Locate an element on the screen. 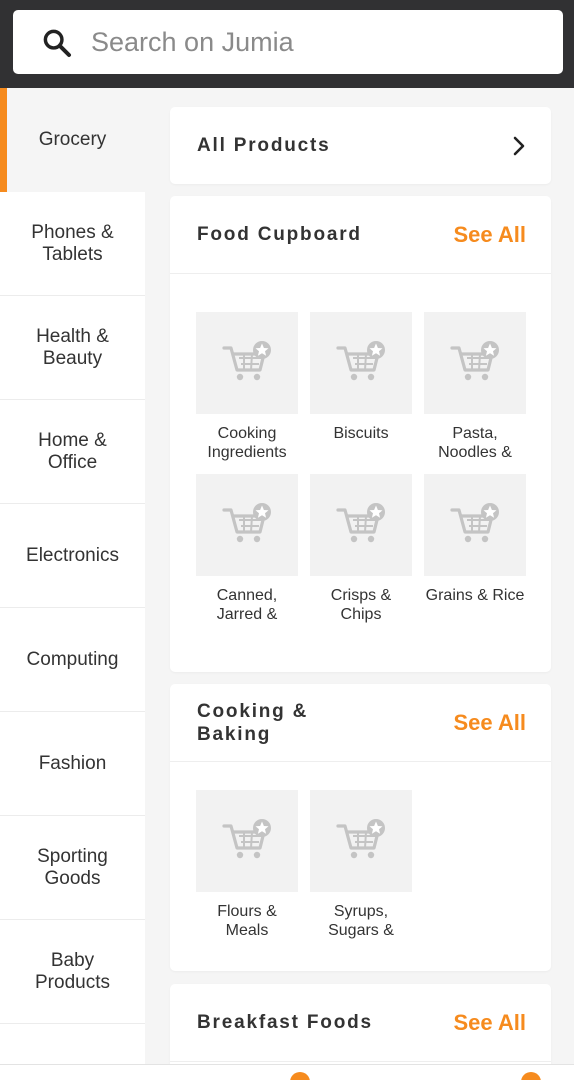 The width and height of the screenshot is (574, 1080). sidebar-item-label: Grocery is located at coordinates (72, 139).